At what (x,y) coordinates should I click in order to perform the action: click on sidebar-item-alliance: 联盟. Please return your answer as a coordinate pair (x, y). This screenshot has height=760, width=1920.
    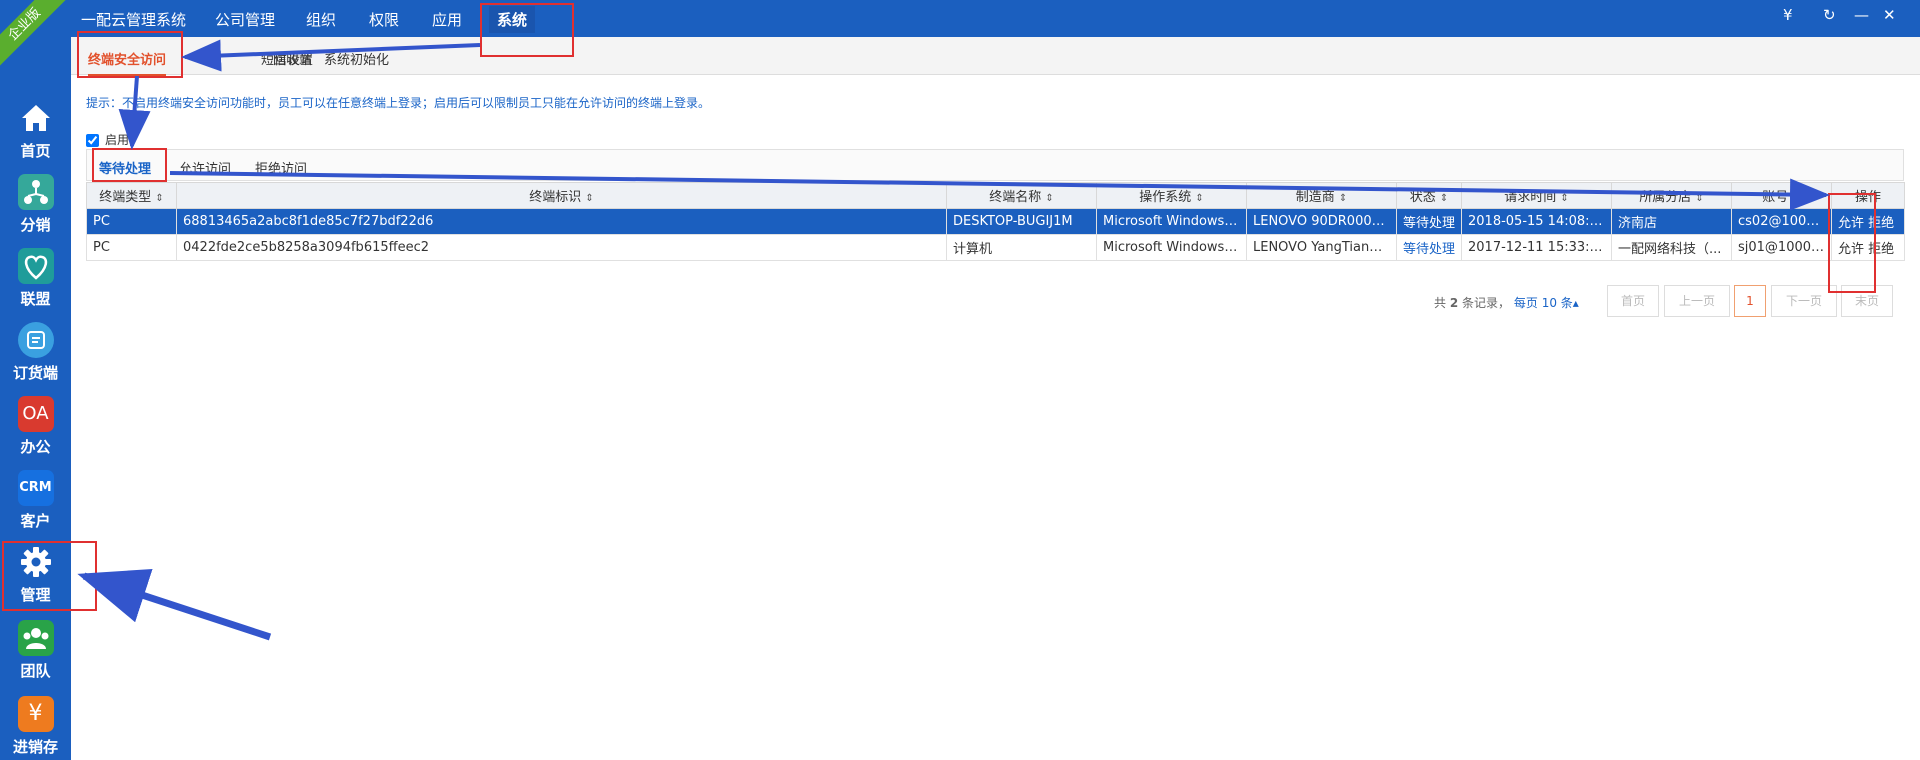
    Looking at the image, I should click on (35, 278).